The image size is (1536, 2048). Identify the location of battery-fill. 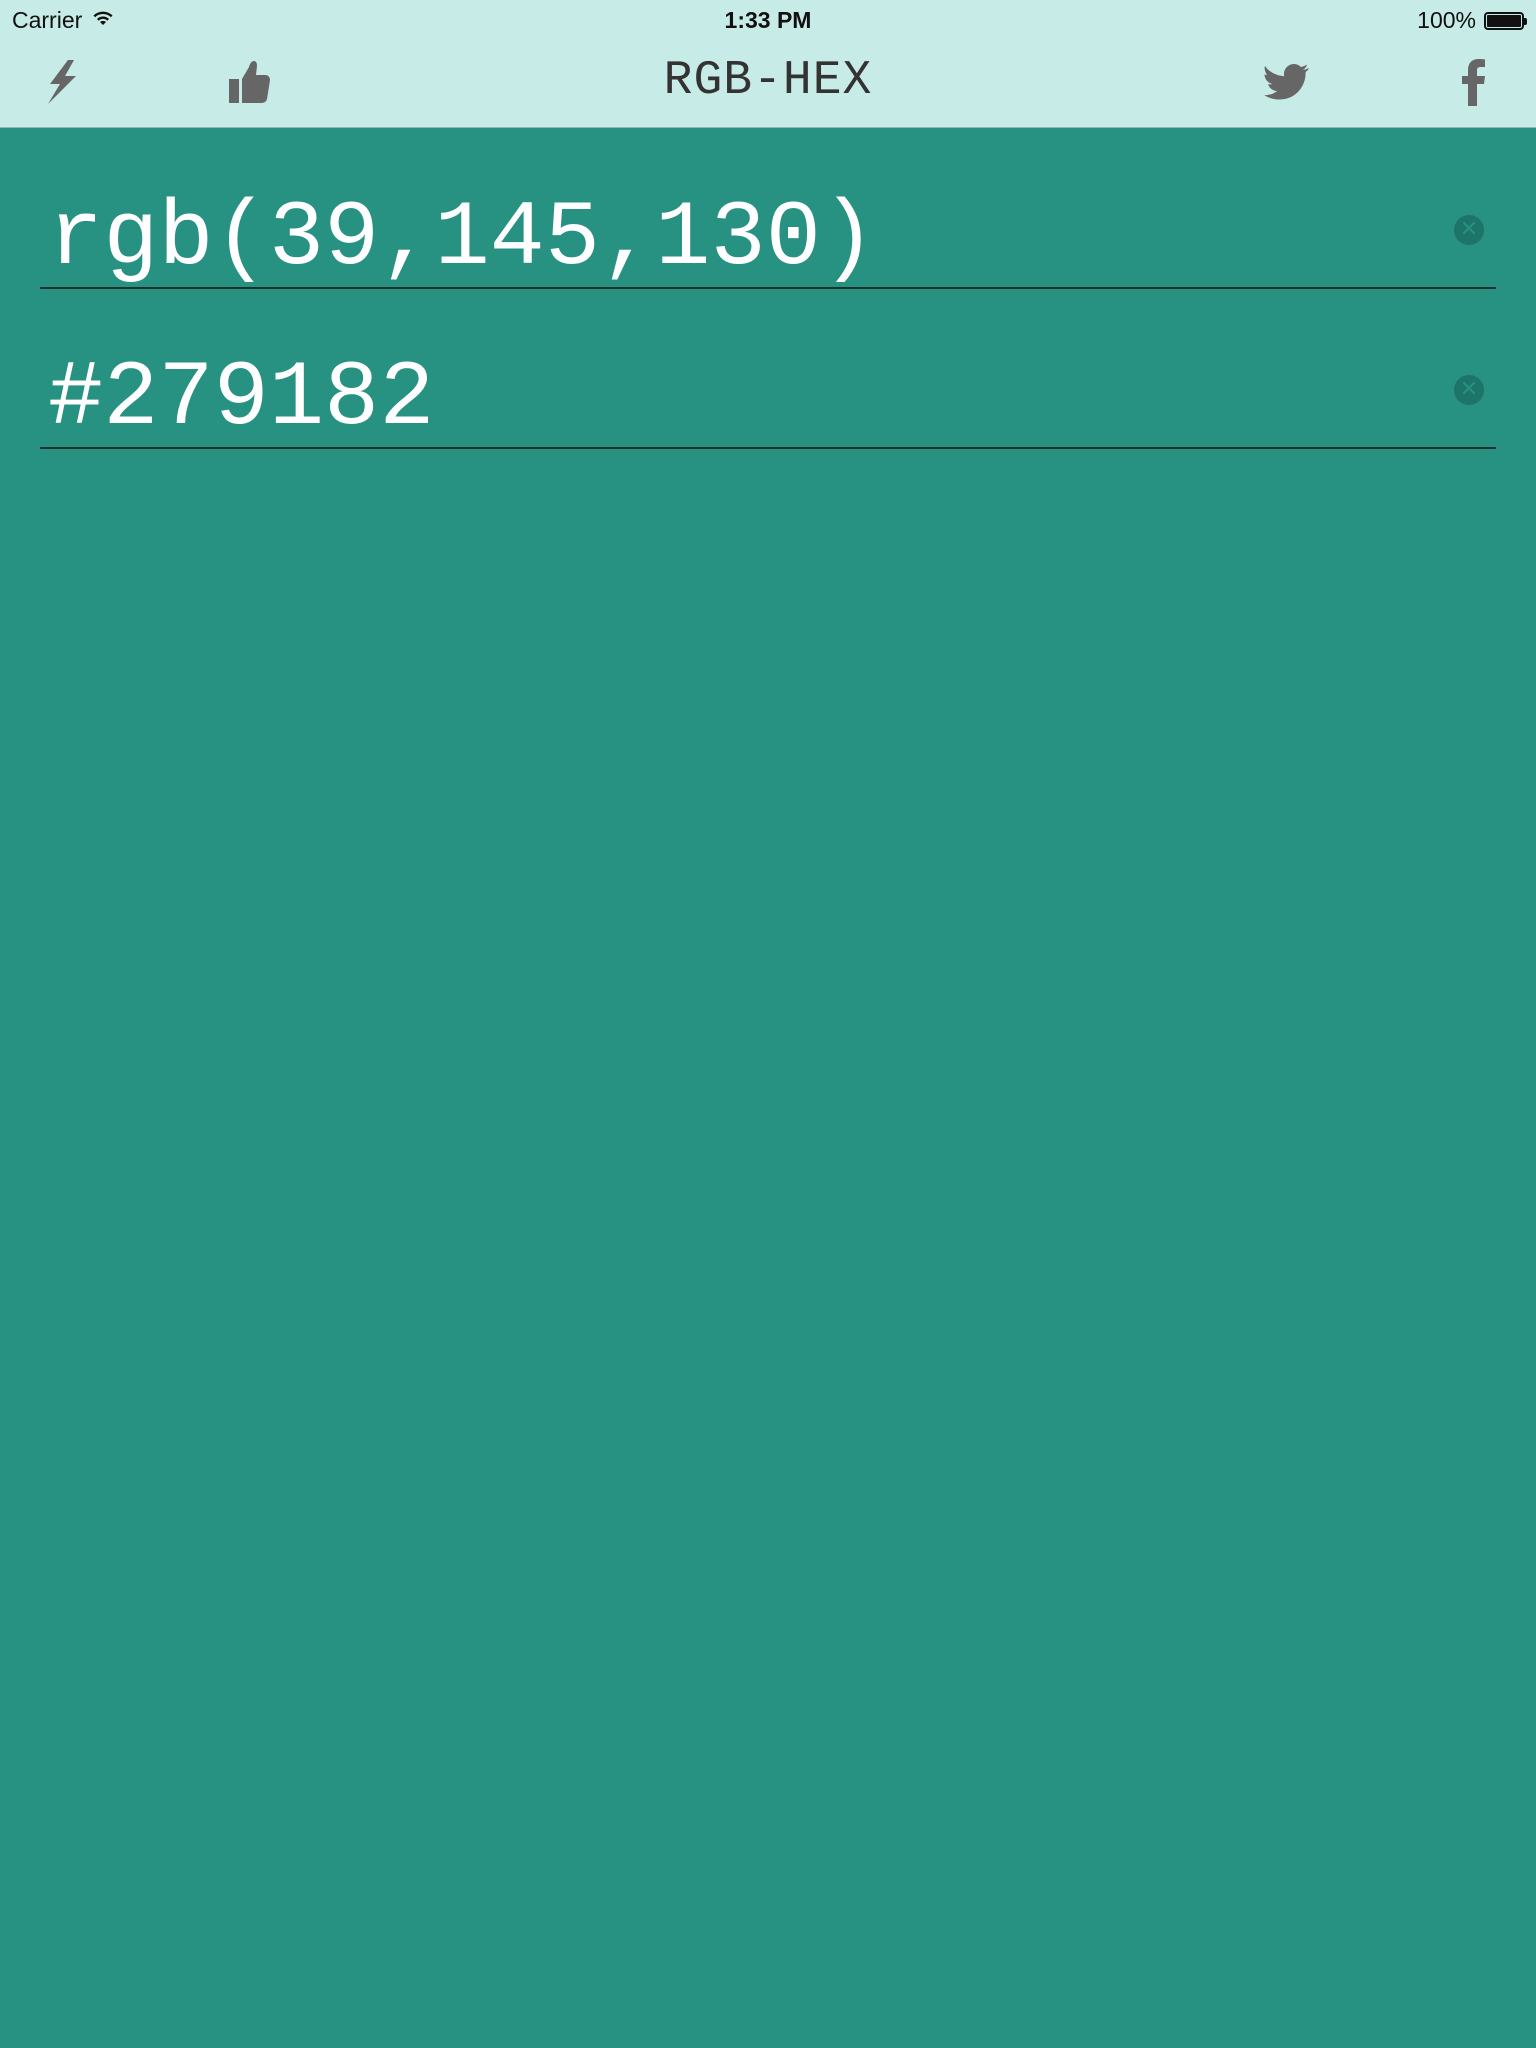
(1504, 20).